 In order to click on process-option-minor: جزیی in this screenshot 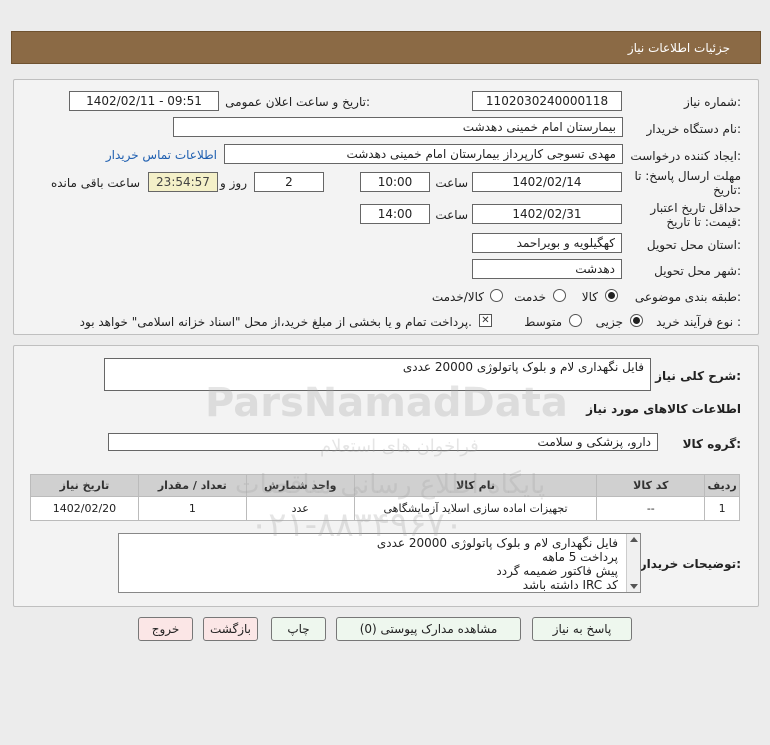, I will do `click(609, 322)`.